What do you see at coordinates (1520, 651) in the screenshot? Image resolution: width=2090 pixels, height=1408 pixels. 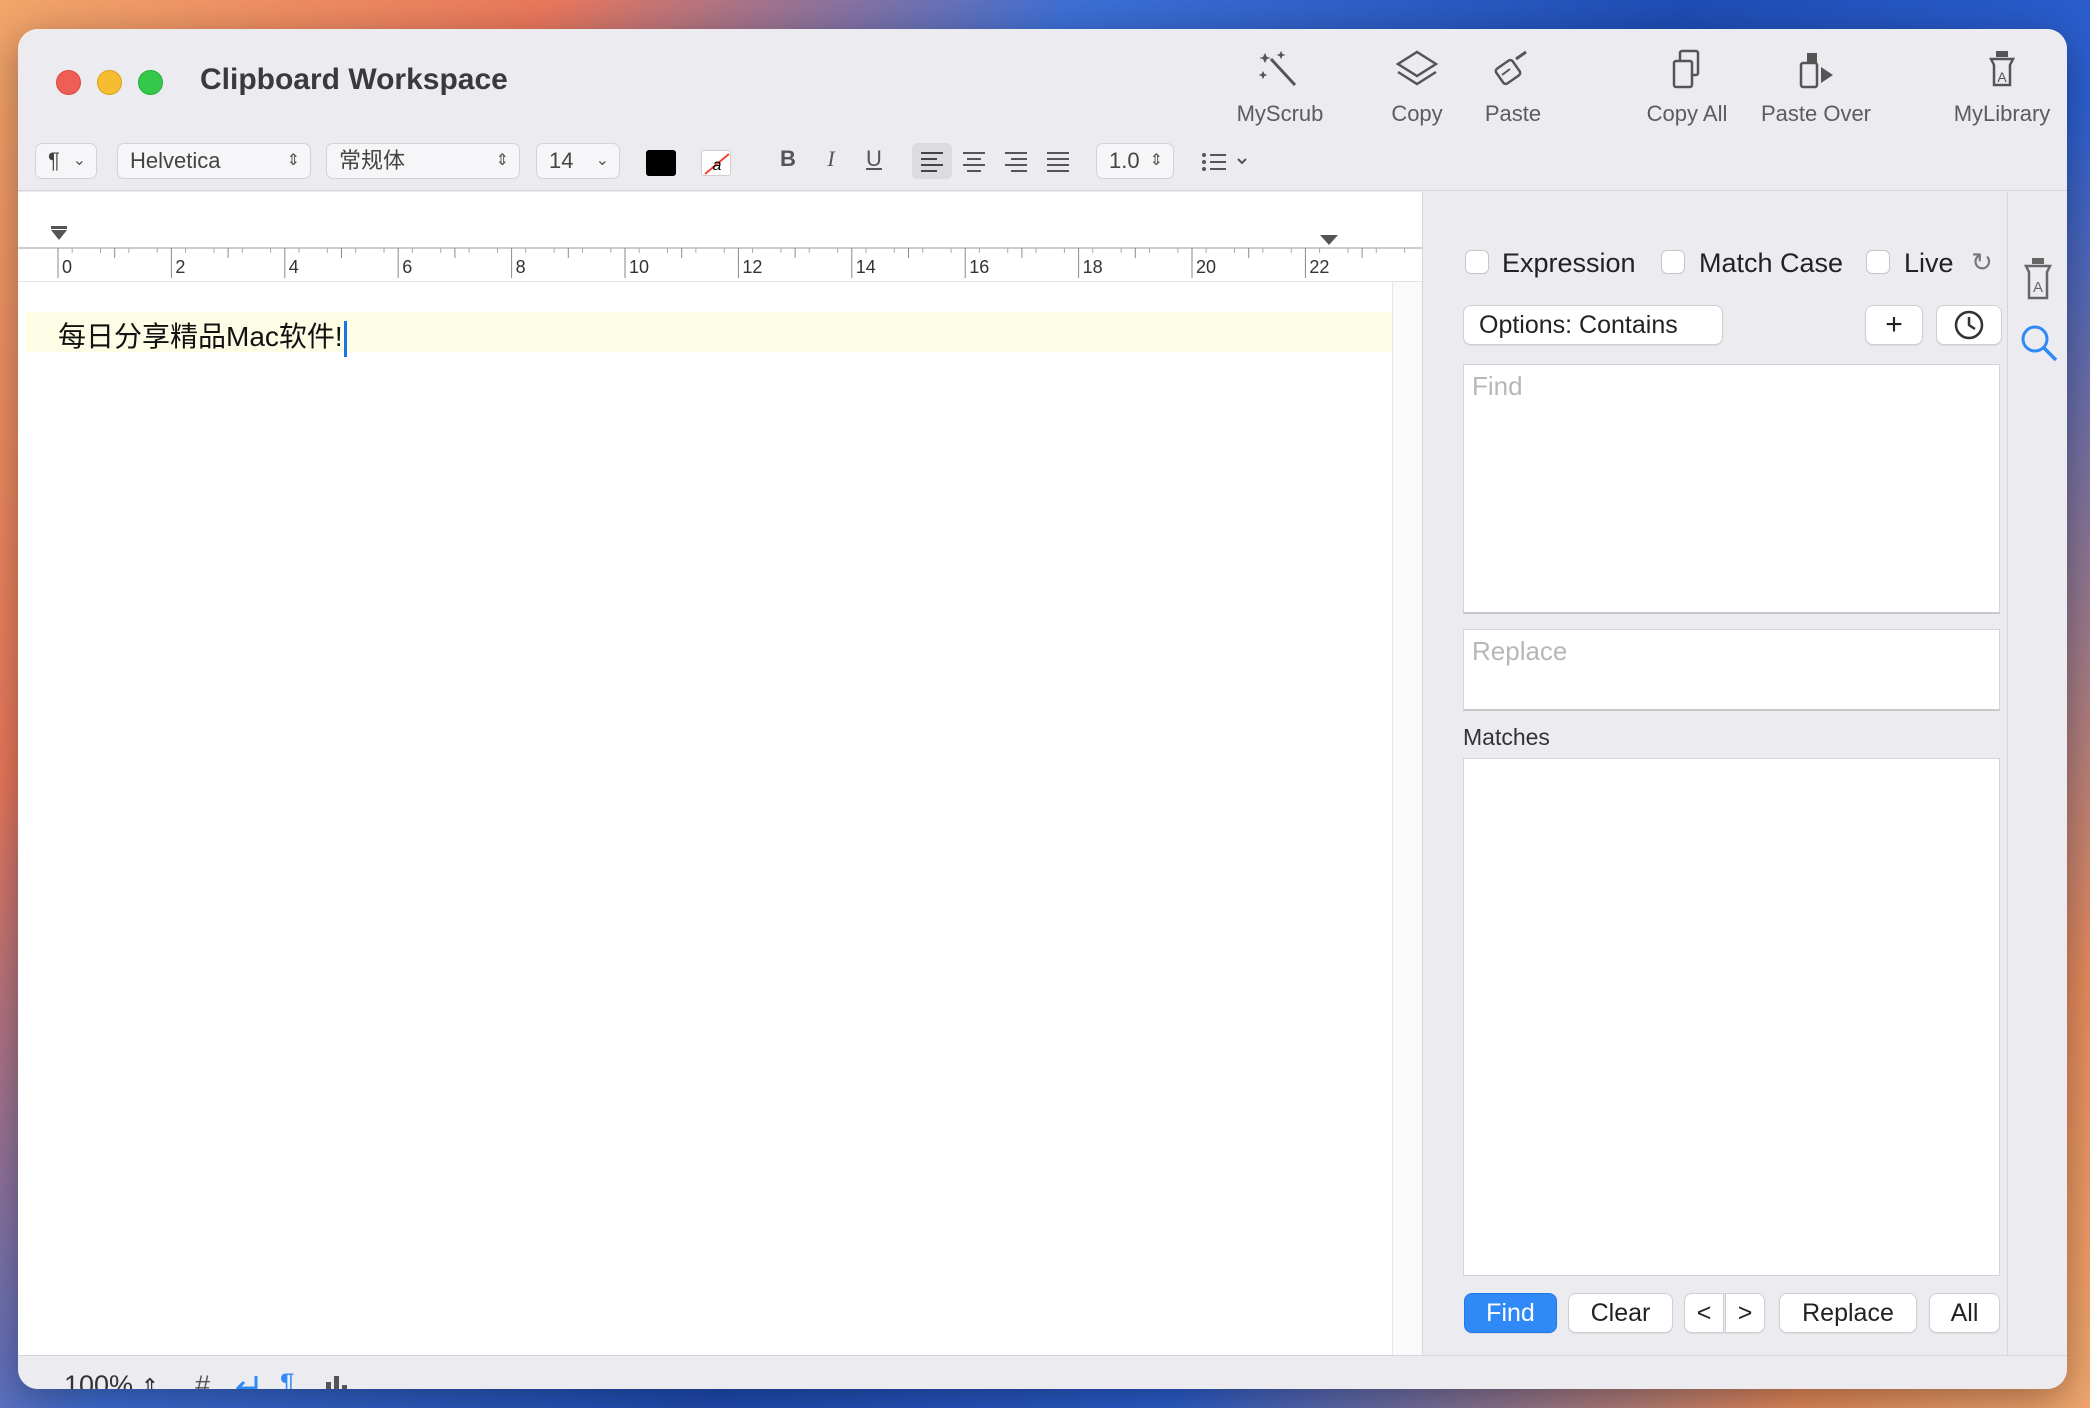 I see `replace-placeholder: Replace` at bounding box center [1520, 651].